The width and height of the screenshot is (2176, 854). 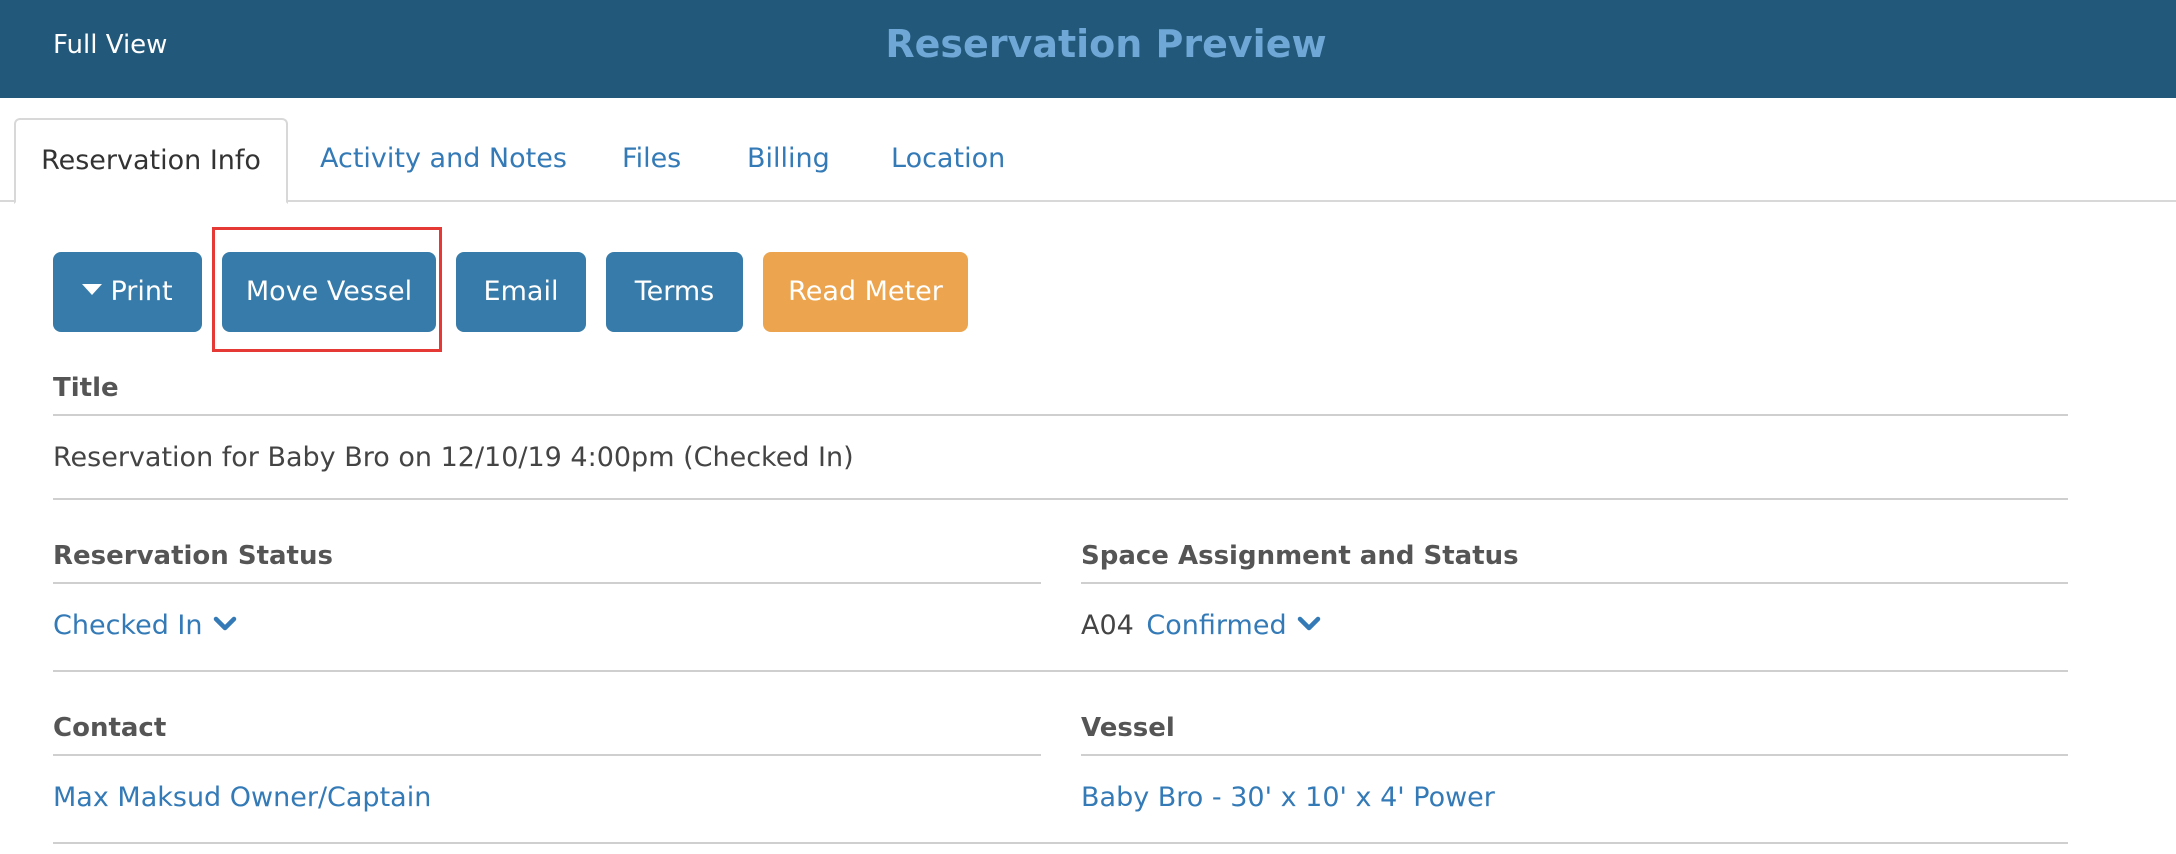 I want to click on reservation-status-value: Checked In, so click(x=128, y=625).